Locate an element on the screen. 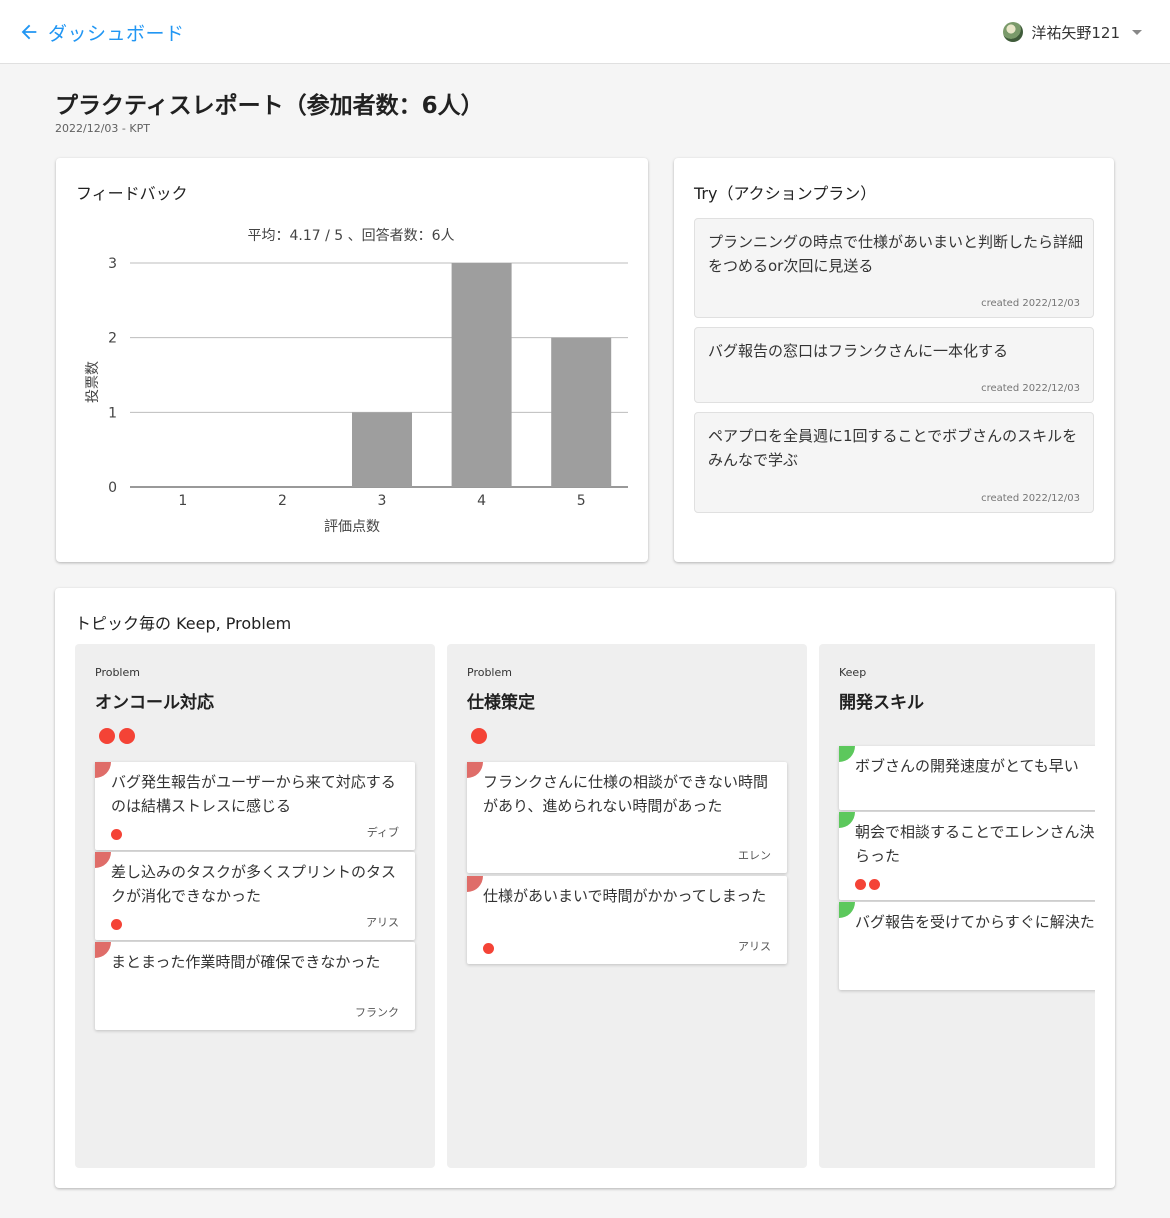  topic-item-text: ボブさんの開発速度がとても早い is located at coordinates (967, 766).